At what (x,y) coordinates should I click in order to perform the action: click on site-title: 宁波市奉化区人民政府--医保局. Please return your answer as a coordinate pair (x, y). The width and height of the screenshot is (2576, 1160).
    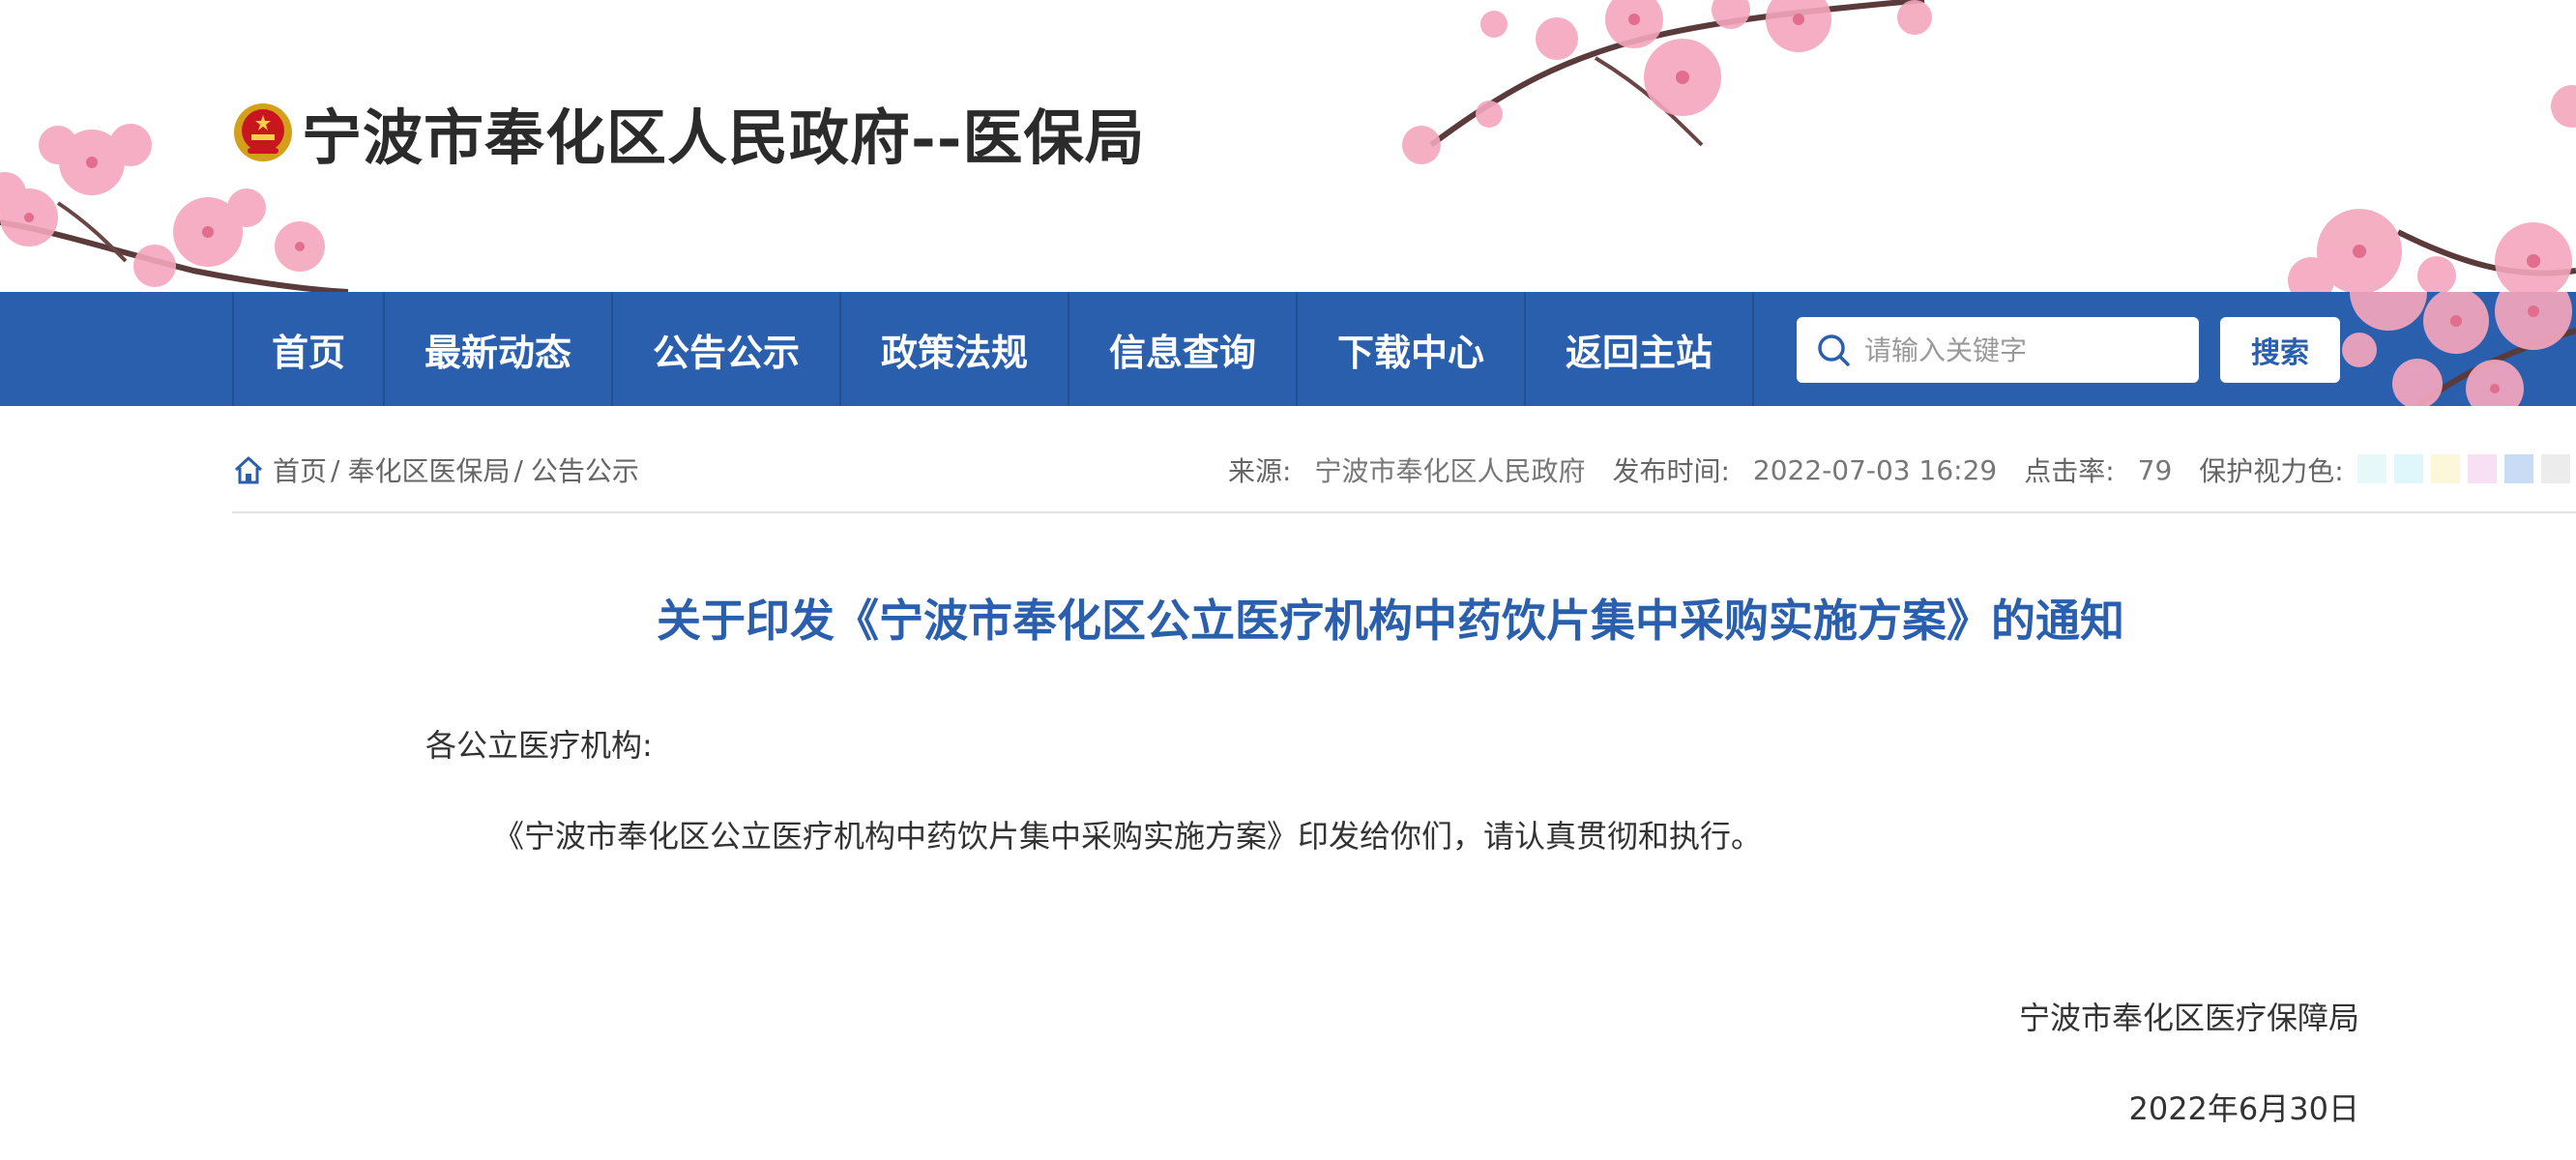
    Looking at the image, I should click on (688, 133).